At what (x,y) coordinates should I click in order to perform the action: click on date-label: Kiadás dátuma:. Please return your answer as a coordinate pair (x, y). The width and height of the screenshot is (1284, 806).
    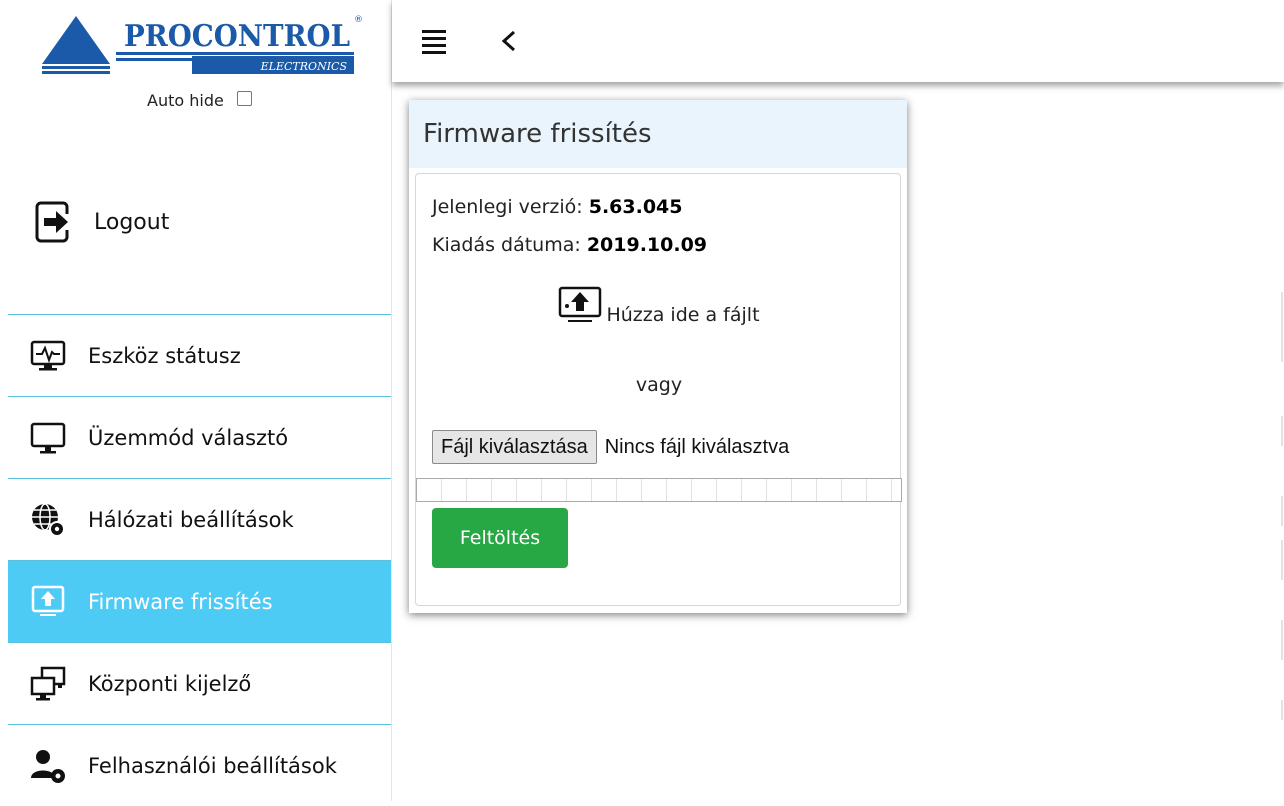
    Looking at the image, I should click on (509, 245).